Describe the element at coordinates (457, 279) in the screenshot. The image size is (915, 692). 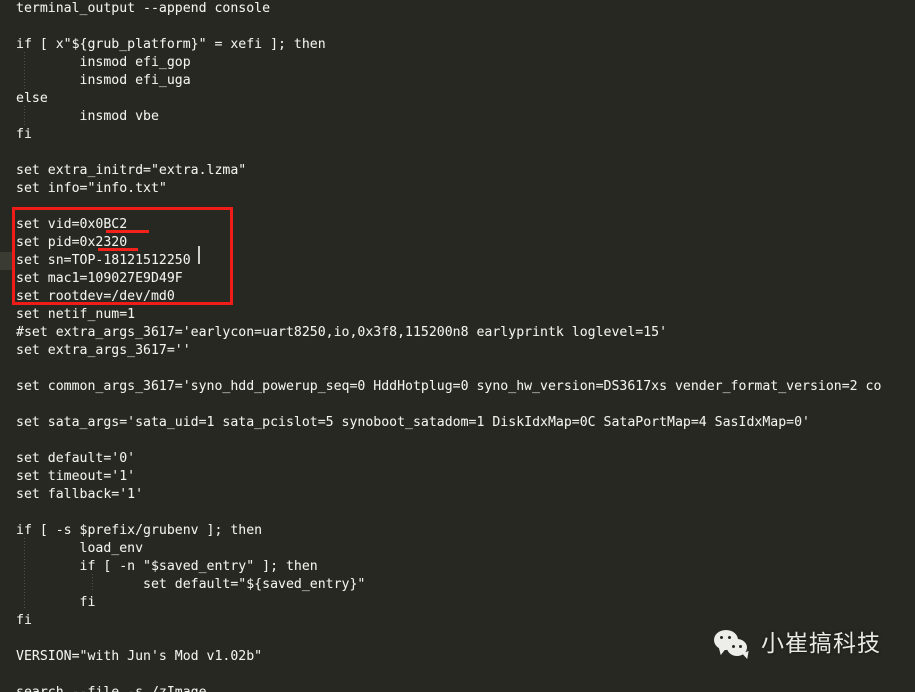
I see `code-line: set mac1=109027E9D49F` at that location.